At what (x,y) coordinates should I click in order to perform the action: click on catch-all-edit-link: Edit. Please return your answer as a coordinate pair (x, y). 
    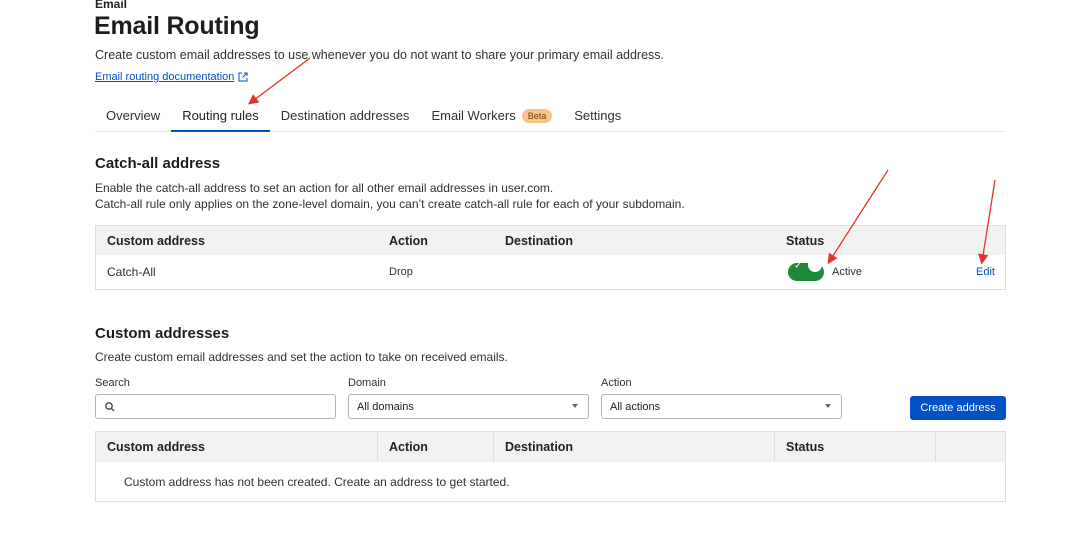
    Looking at the image, I should click on (985, 272).